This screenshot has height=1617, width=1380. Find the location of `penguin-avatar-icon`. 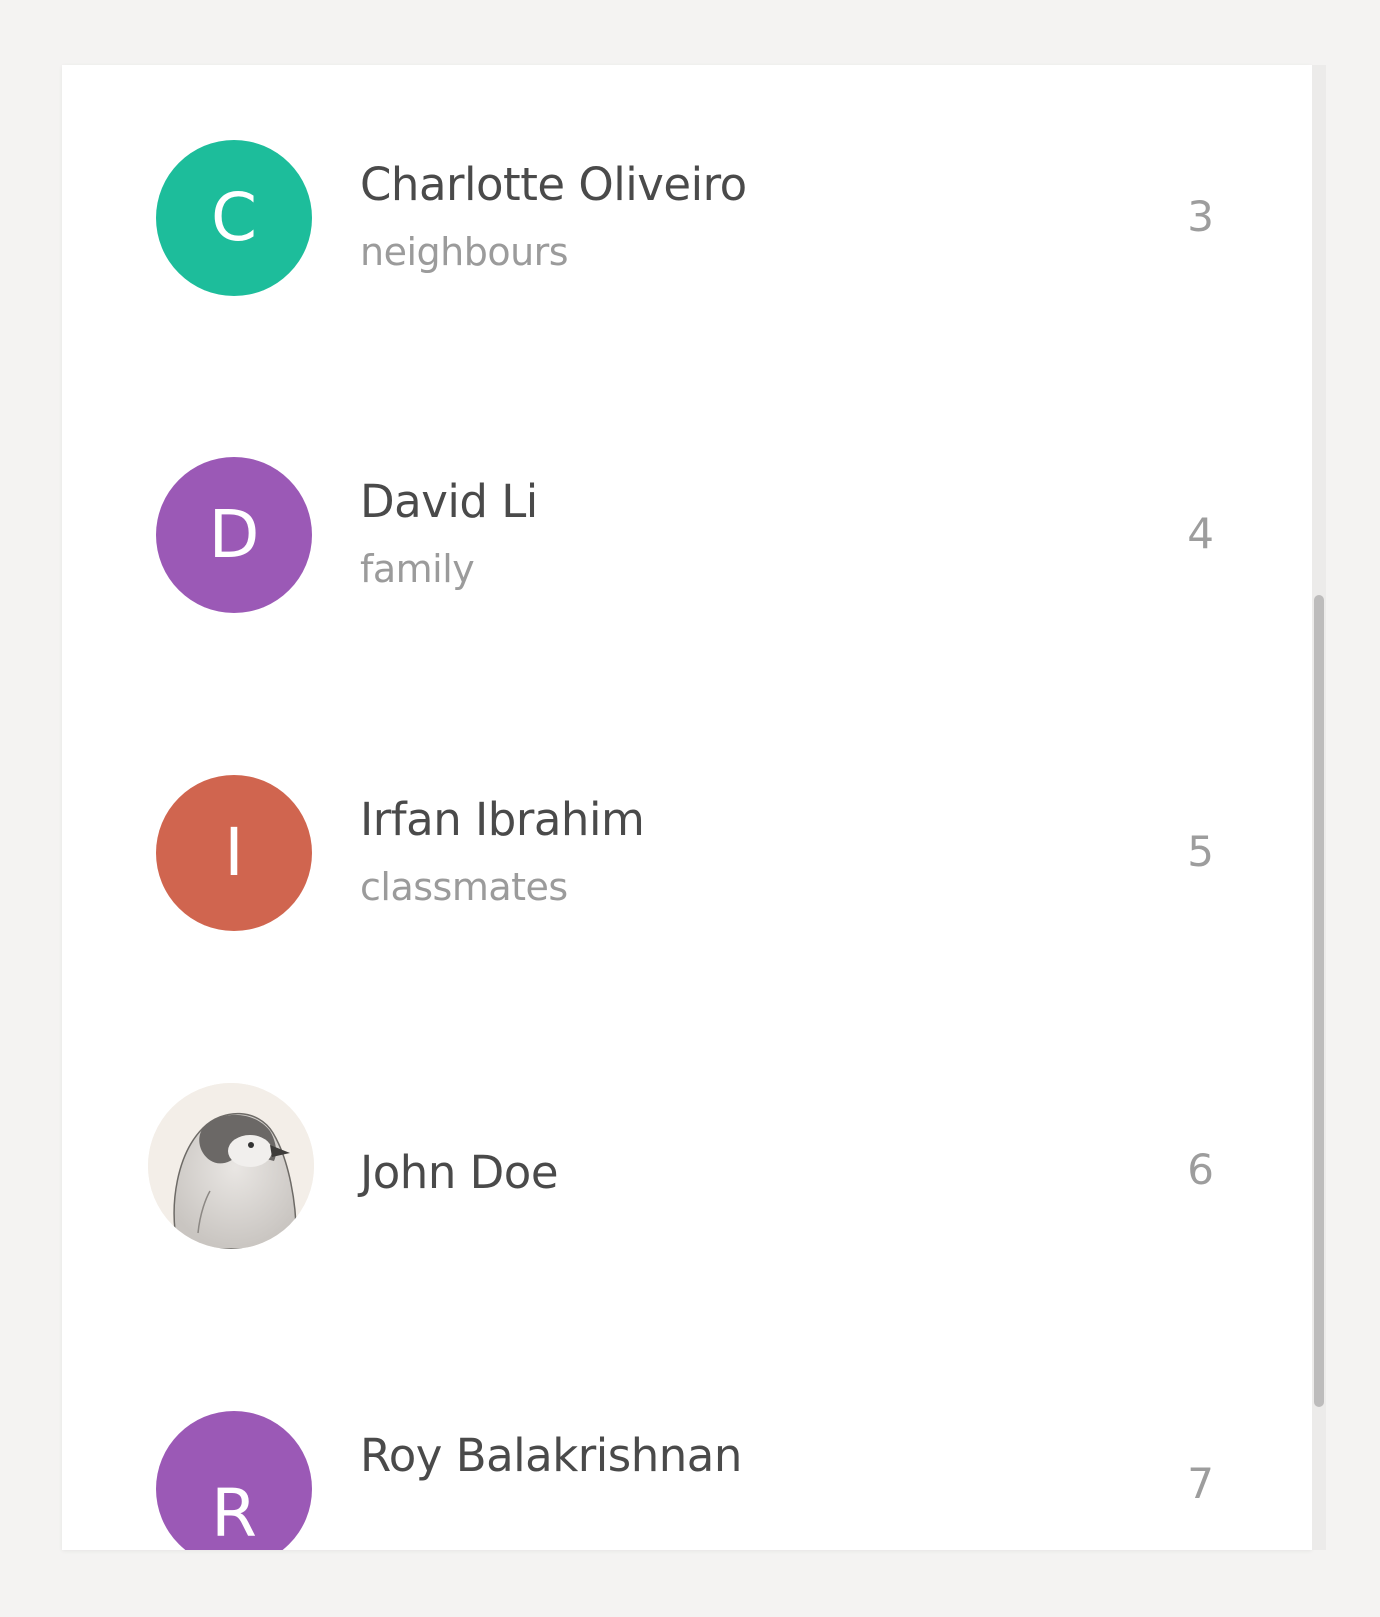

penguin-avatar-icon is located at coordinates (231, 1166).